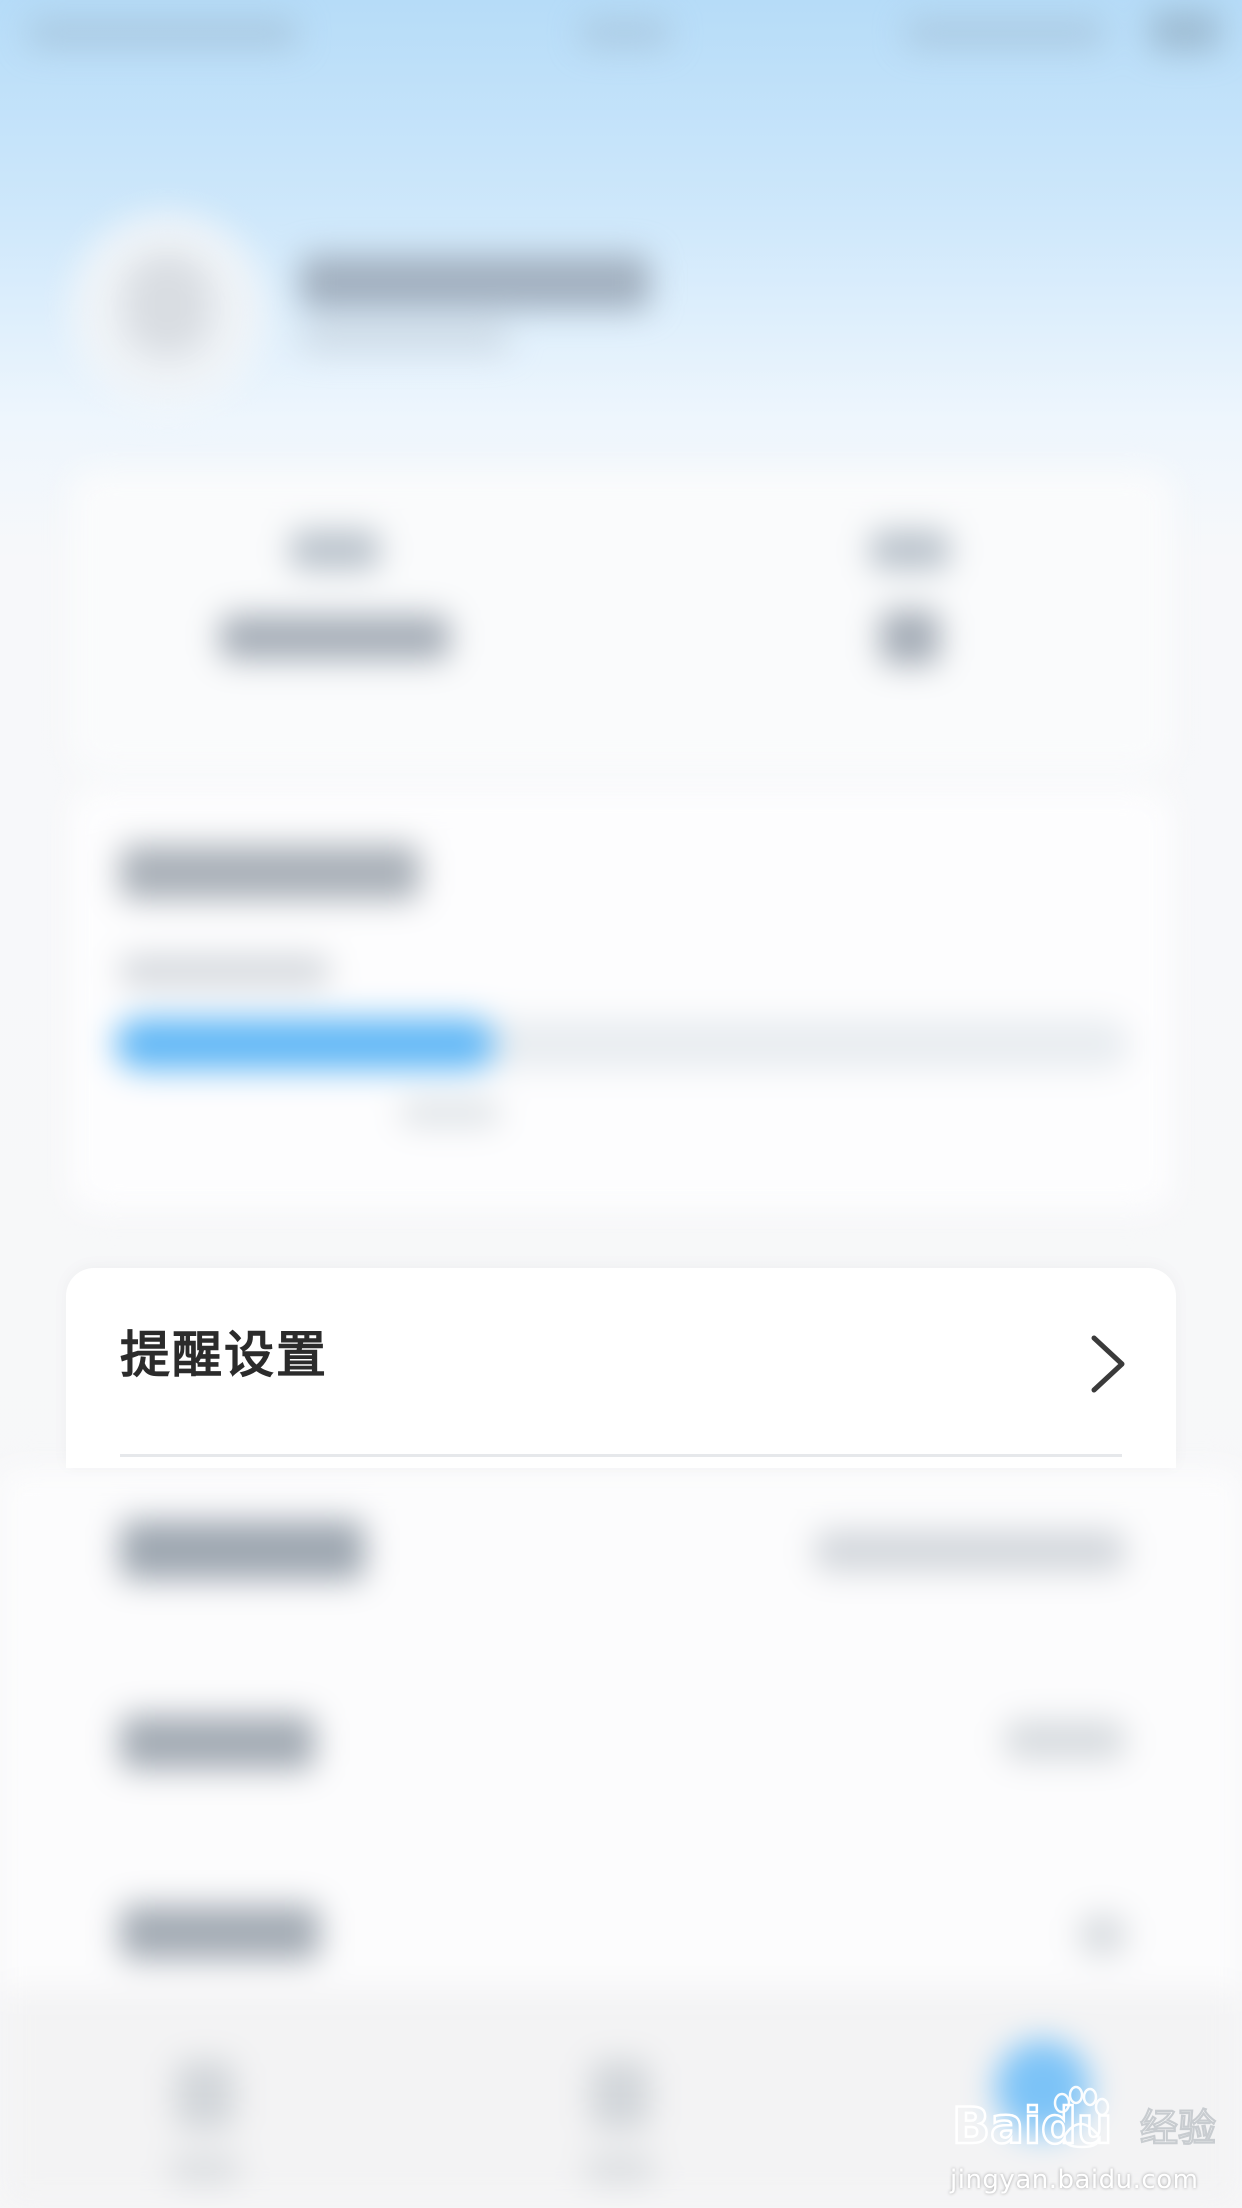  What do you see at coordinates (1074, 2180) in the screenshot?
I see `watermark-url: jingyan.baidu.com` at bounding box center [1074, 2180].